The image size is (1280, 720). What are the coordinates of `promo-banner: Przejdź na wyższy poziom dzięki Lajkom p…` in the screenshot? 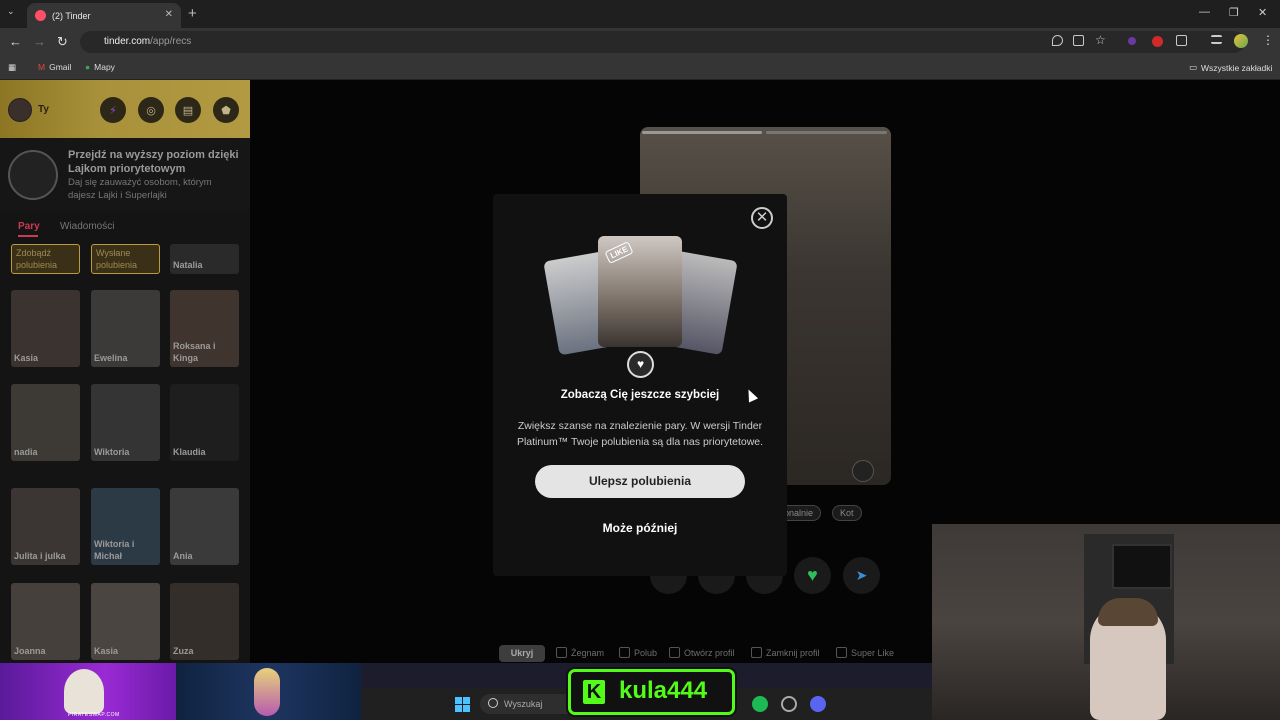 It's located at (125, 175).